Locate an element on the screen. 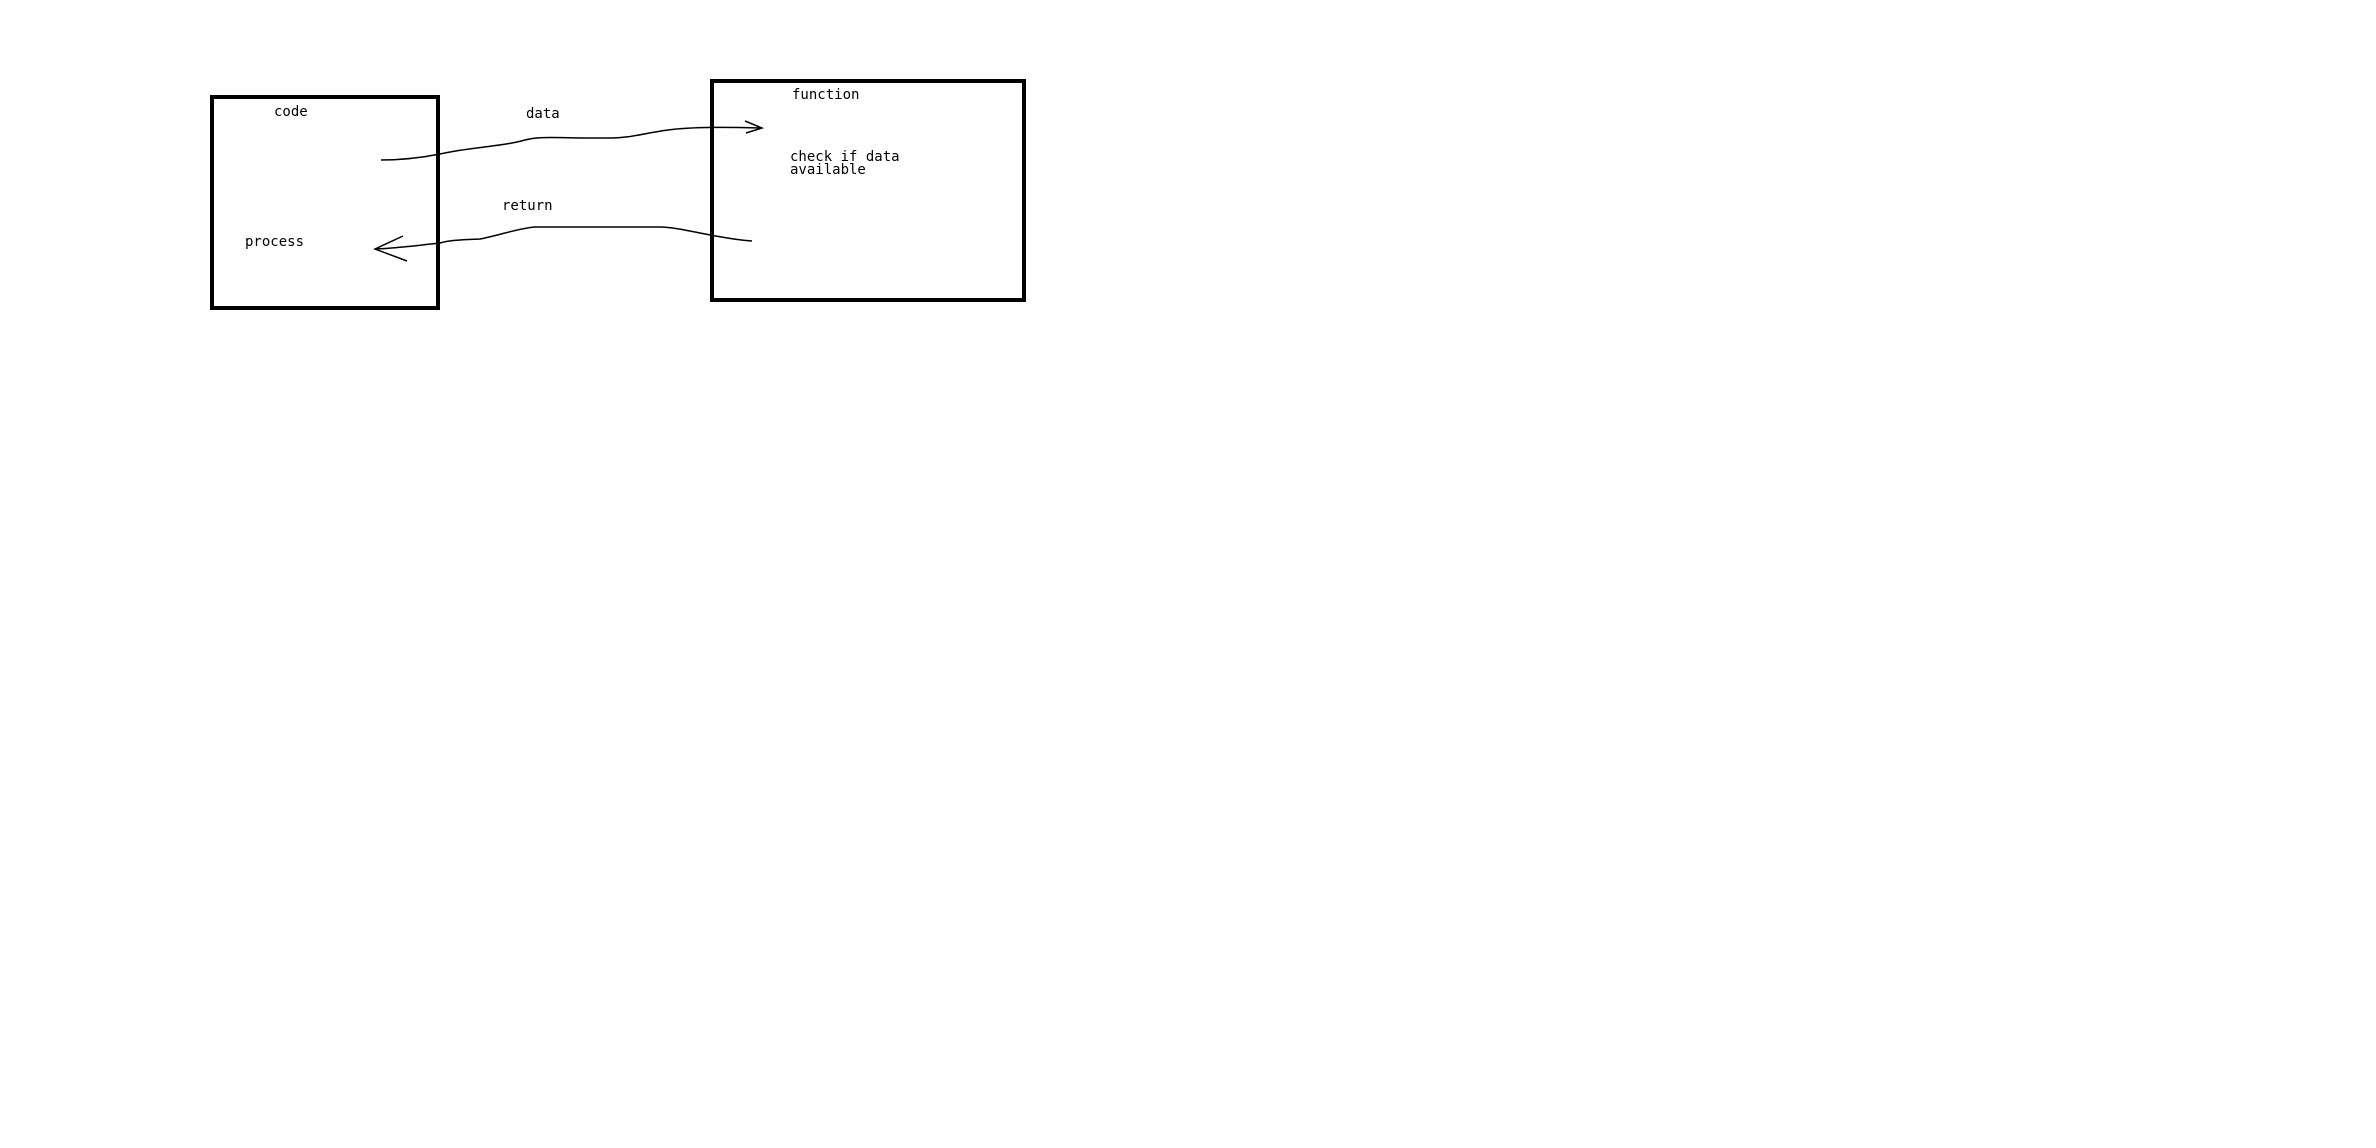 Image resolution: width=2376 pixels, height=1148 pixels. return-edge-label: return is located at coordinates (527, 206).